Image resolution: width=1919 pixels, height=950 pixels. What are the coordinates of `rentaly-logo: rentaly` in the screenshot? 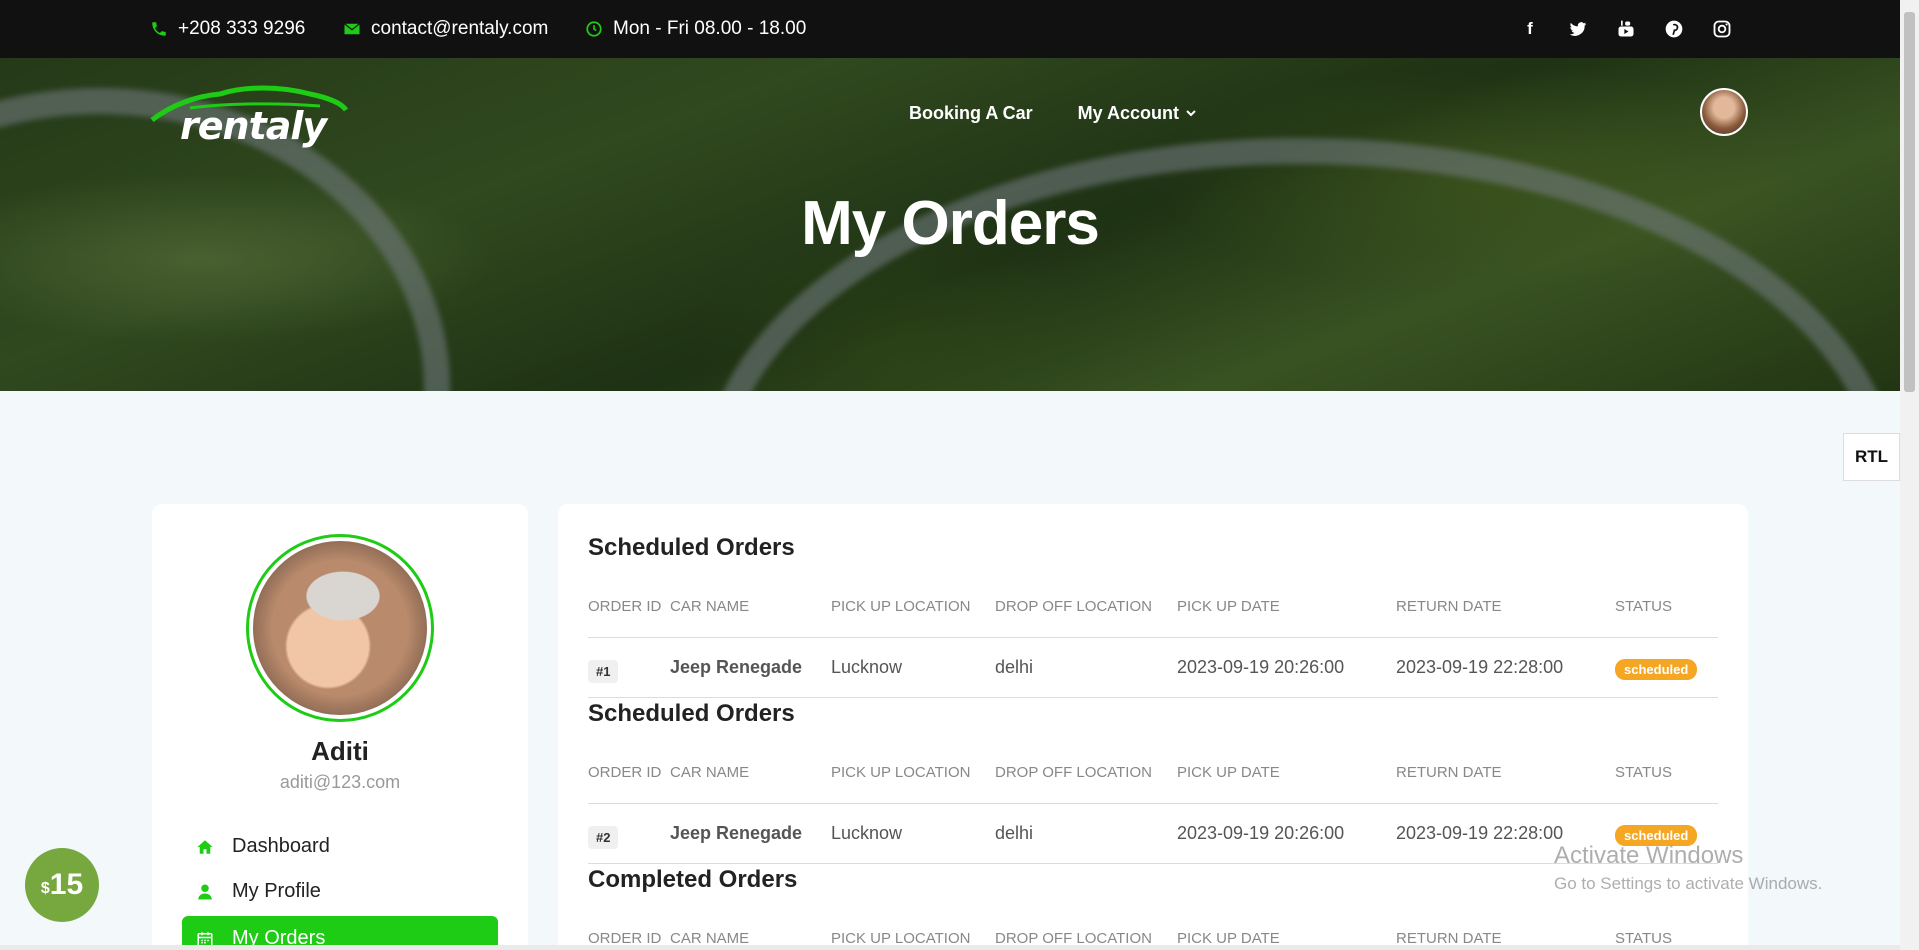 It's located at (250, 113).